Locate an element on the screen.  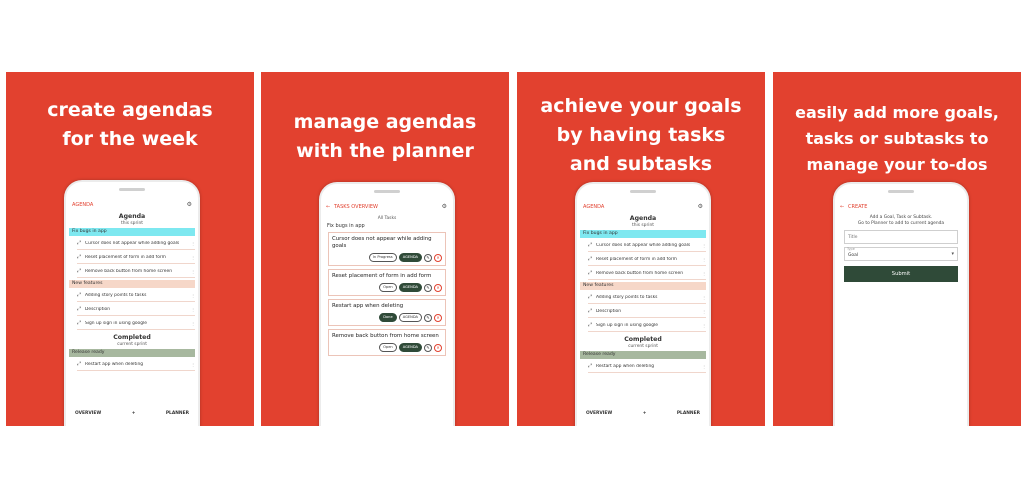
filter-label: All Tasks is located at coordinates (387, 218).